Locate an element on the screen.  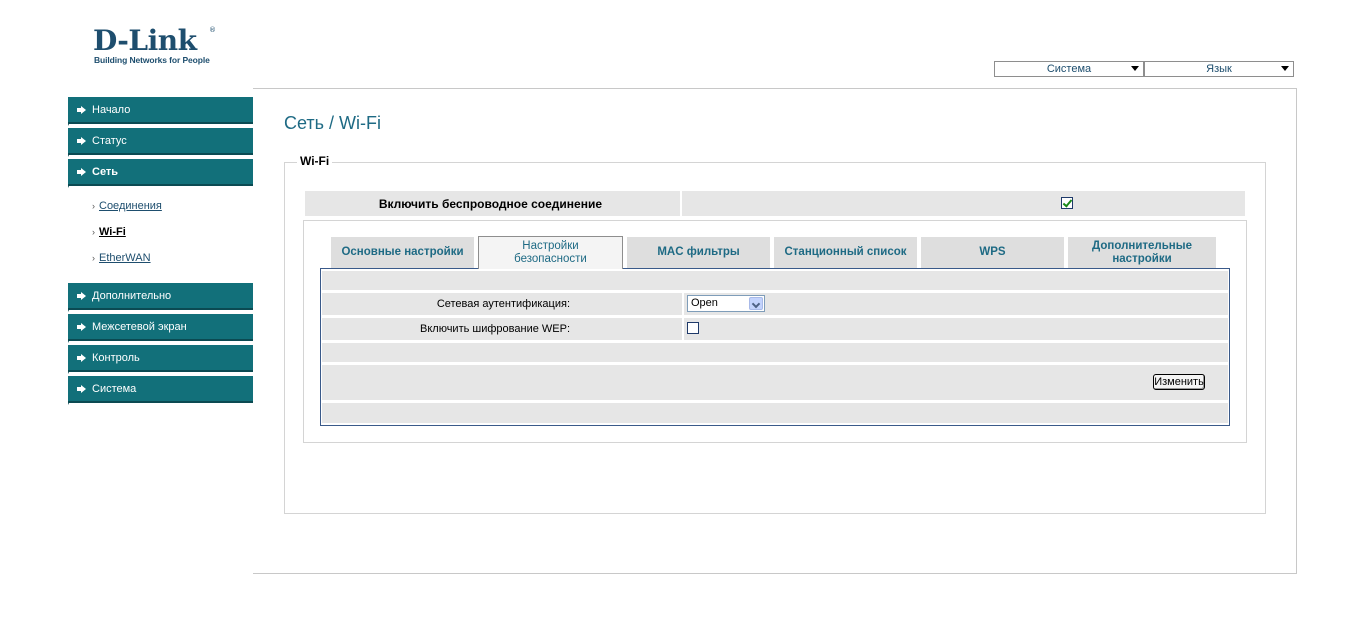
sidebar-item-label: Контроль is located at coordinates (116, 358).